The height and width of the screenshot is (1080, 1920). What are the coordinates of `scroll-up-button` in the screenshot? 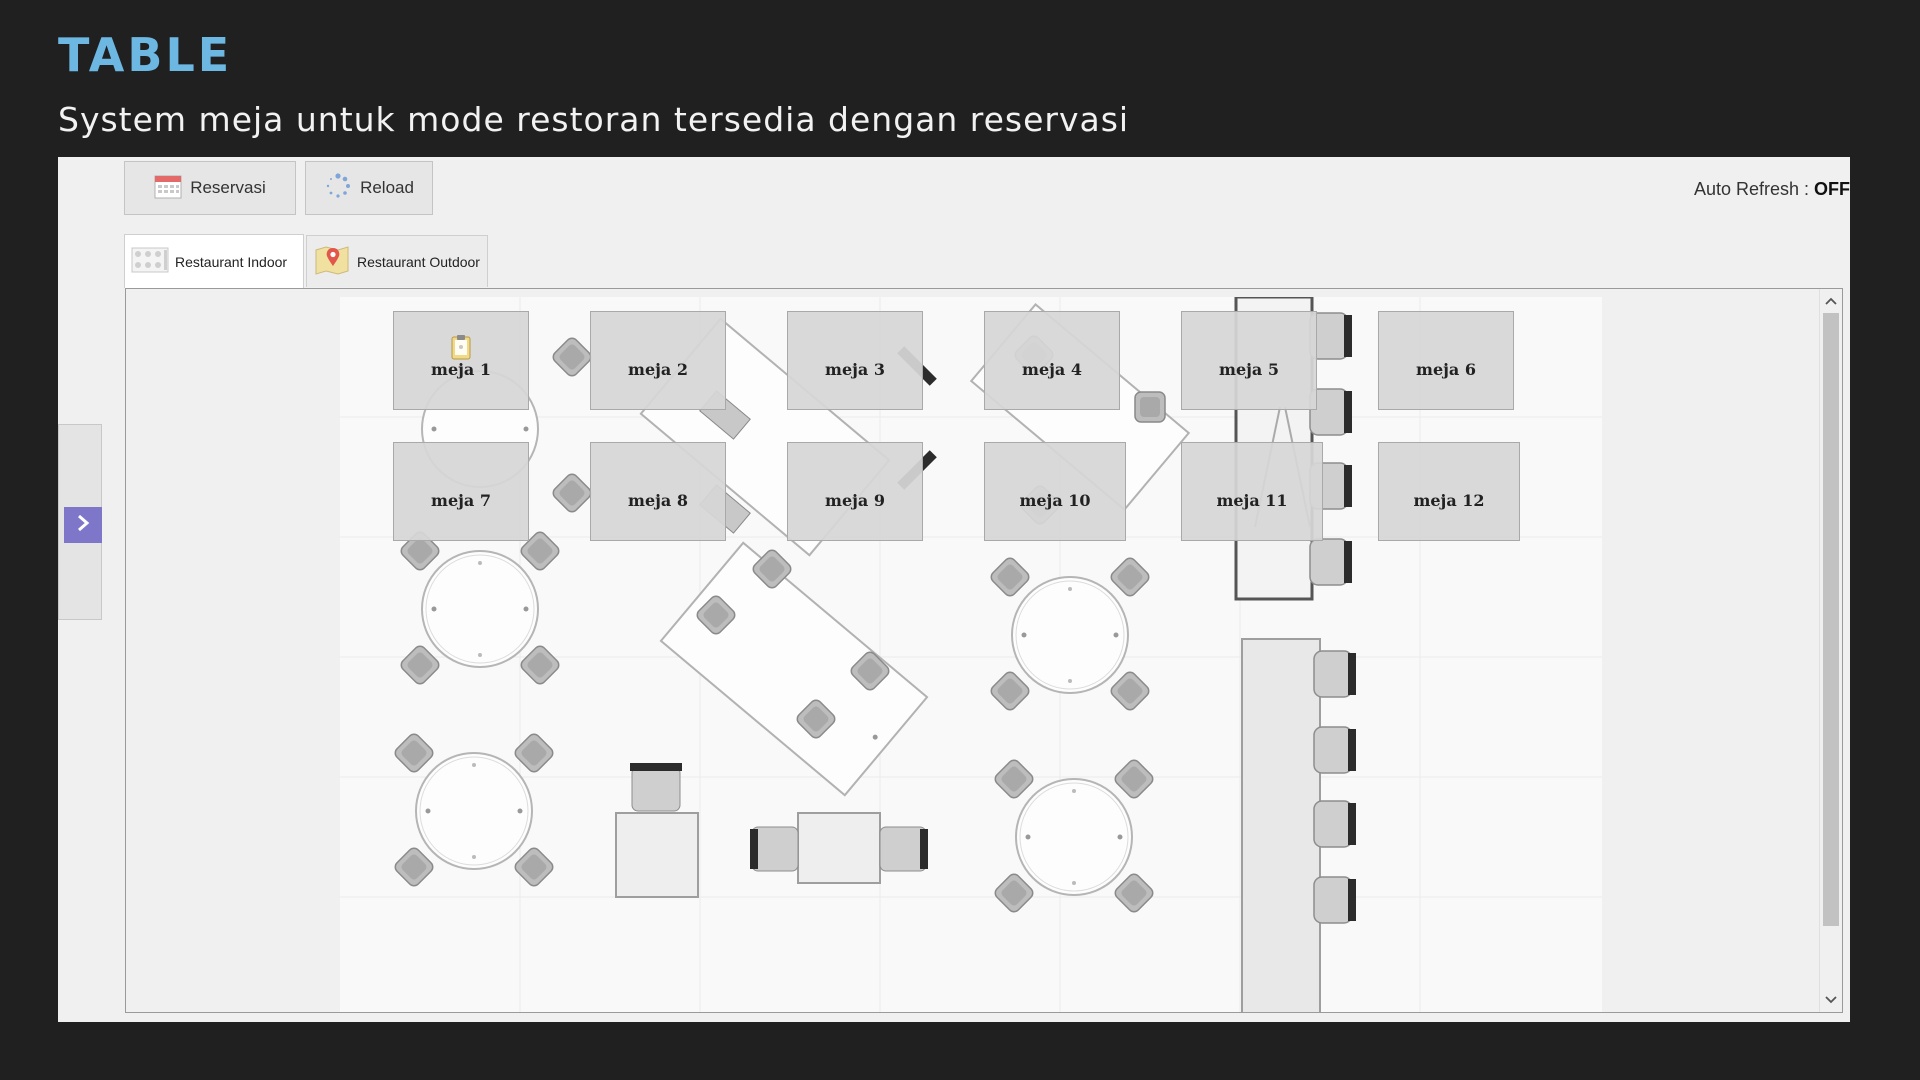 It's located at (1831, 301).